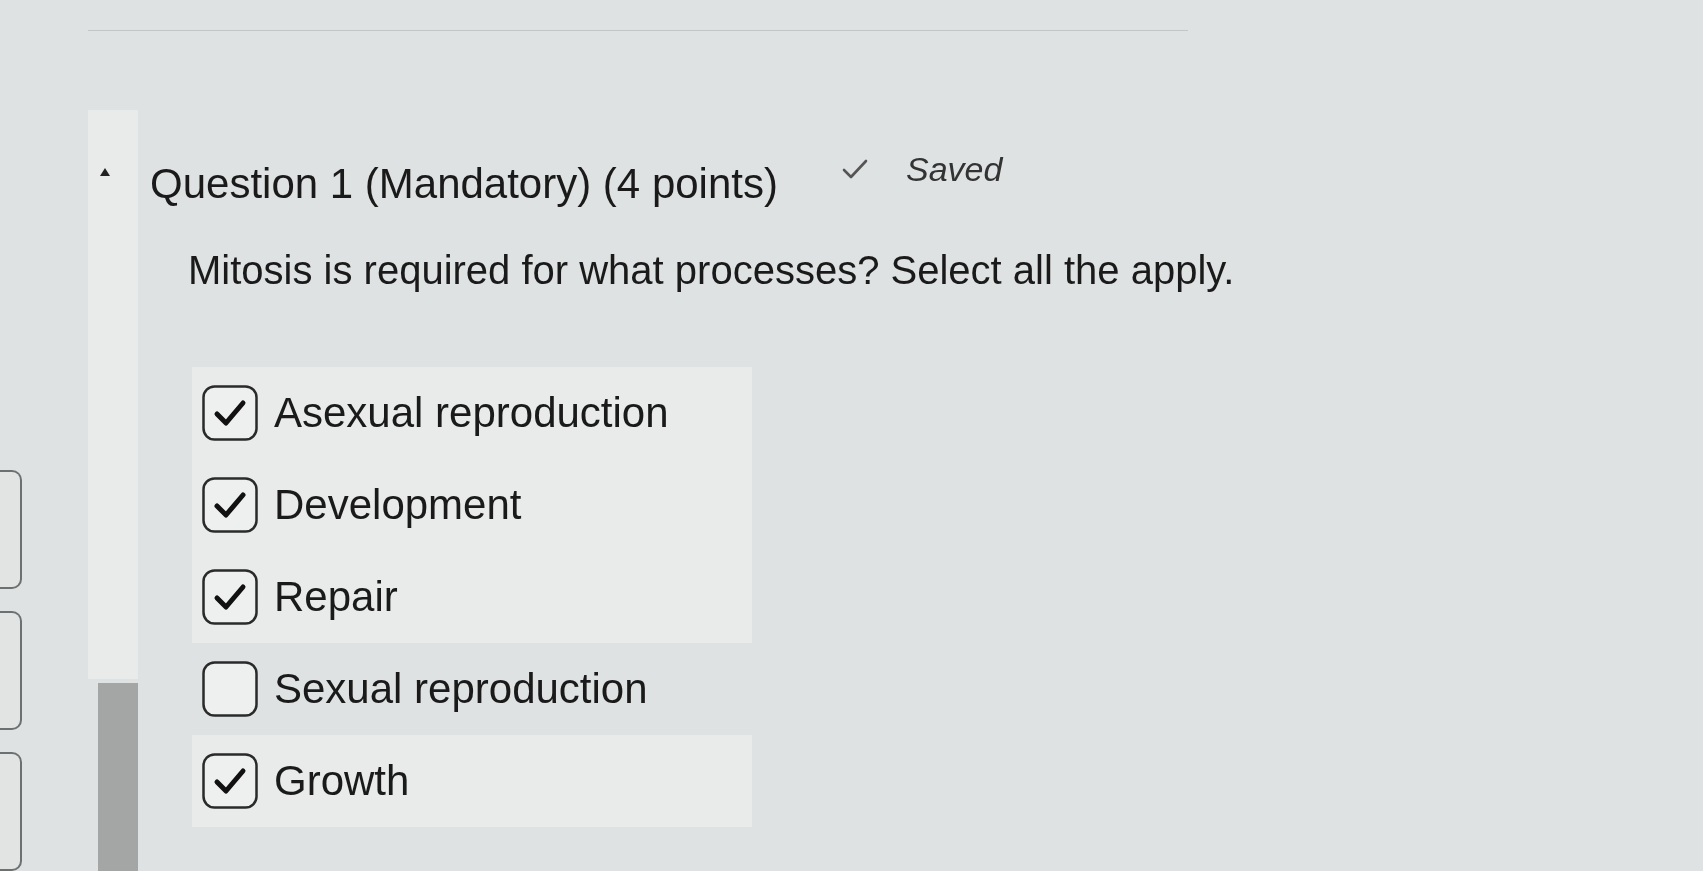 The image size is (1703, 871). What do you see at coordinates (464, 184) in the screenshot?
I see `question-title: Question 1 (Mandatory) (4 points)` at bounding box center [464, 184].